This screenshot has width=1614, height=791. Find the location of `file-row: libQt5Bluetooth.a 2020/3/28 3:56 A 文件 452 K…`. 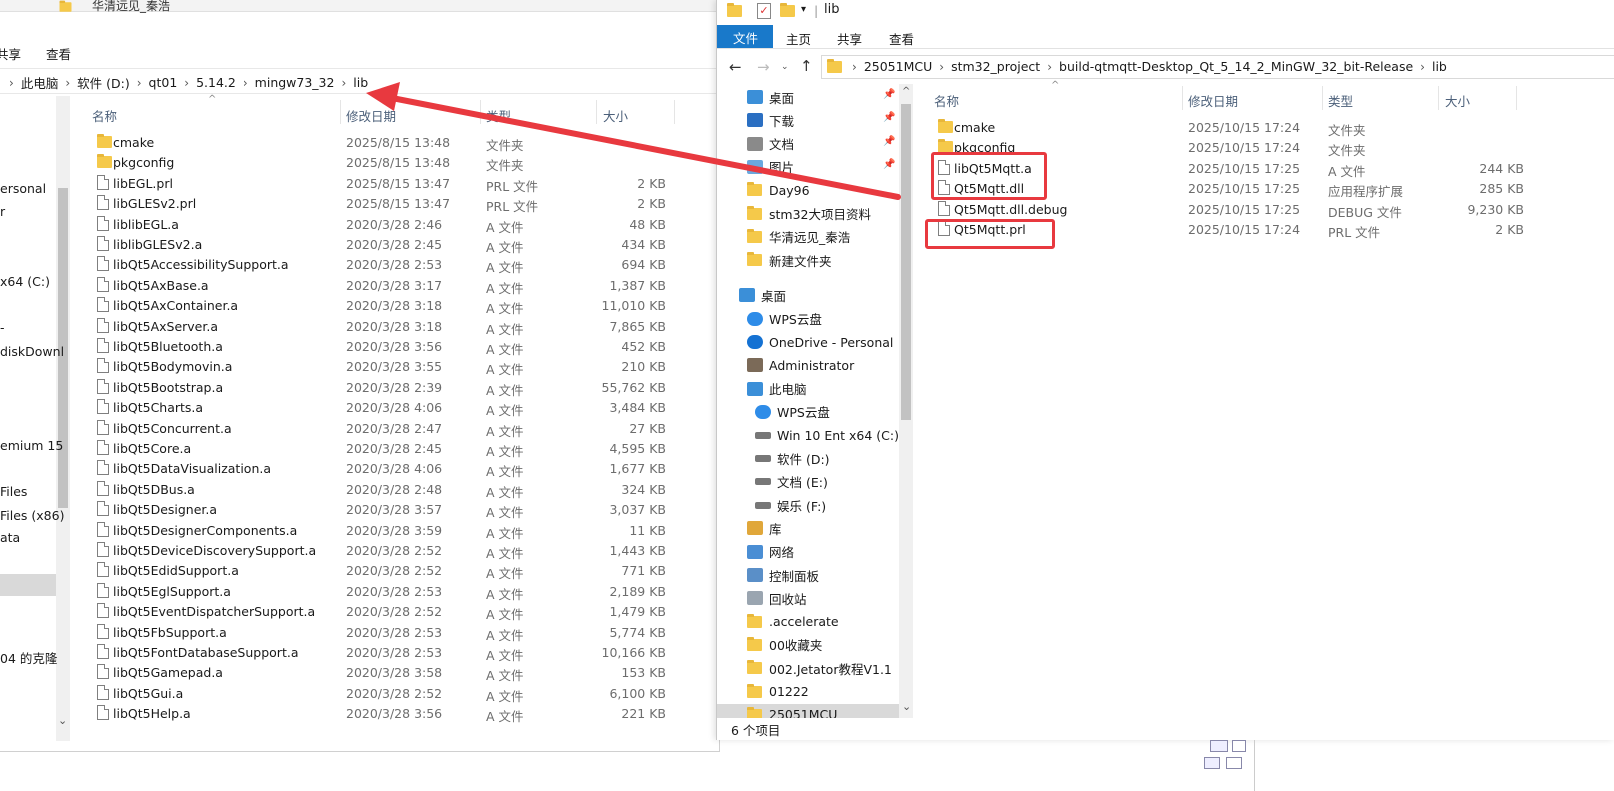

file-row: libQt5Bluetooth.a 2020/3/28 3:56 A 文件 452 K… is located at coordinates (359, 346).